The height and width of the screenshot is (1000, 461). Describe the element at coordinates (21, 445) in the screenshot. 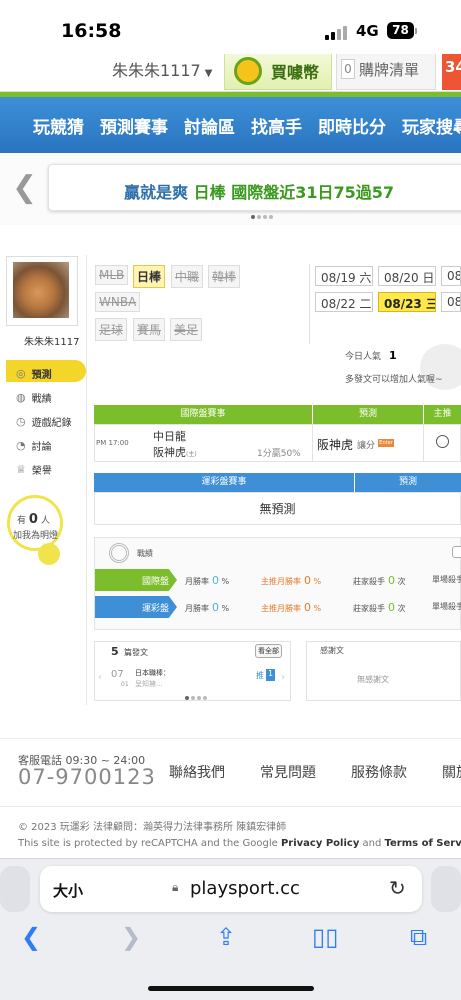

I see `discussion-icon: ◔` at that location.